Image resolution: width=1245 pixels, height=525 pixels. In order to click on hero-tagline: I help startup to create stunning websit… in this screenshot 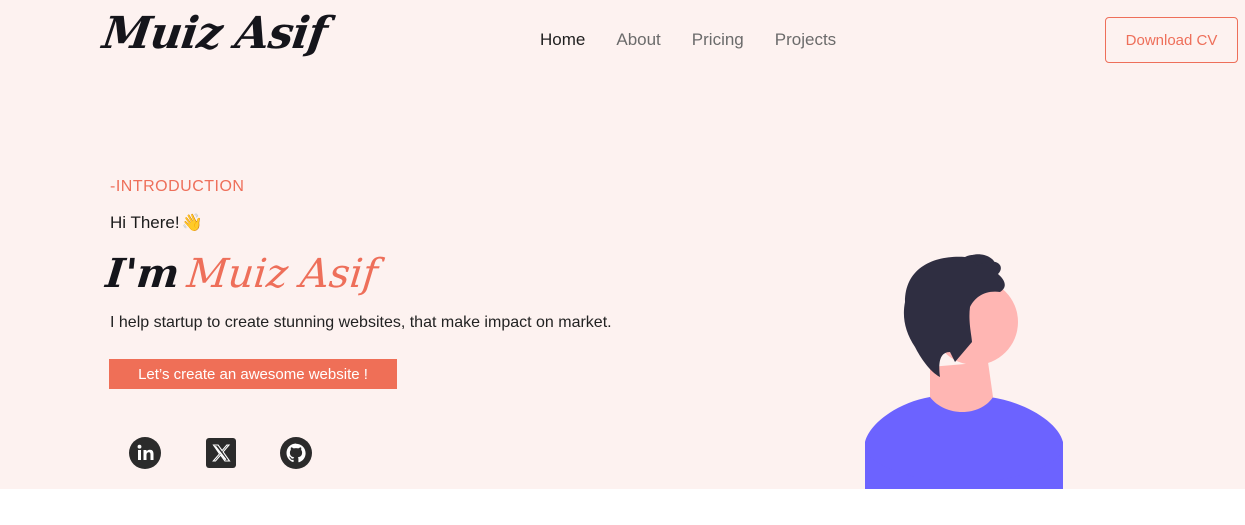, I will do `click(361, 322)`.